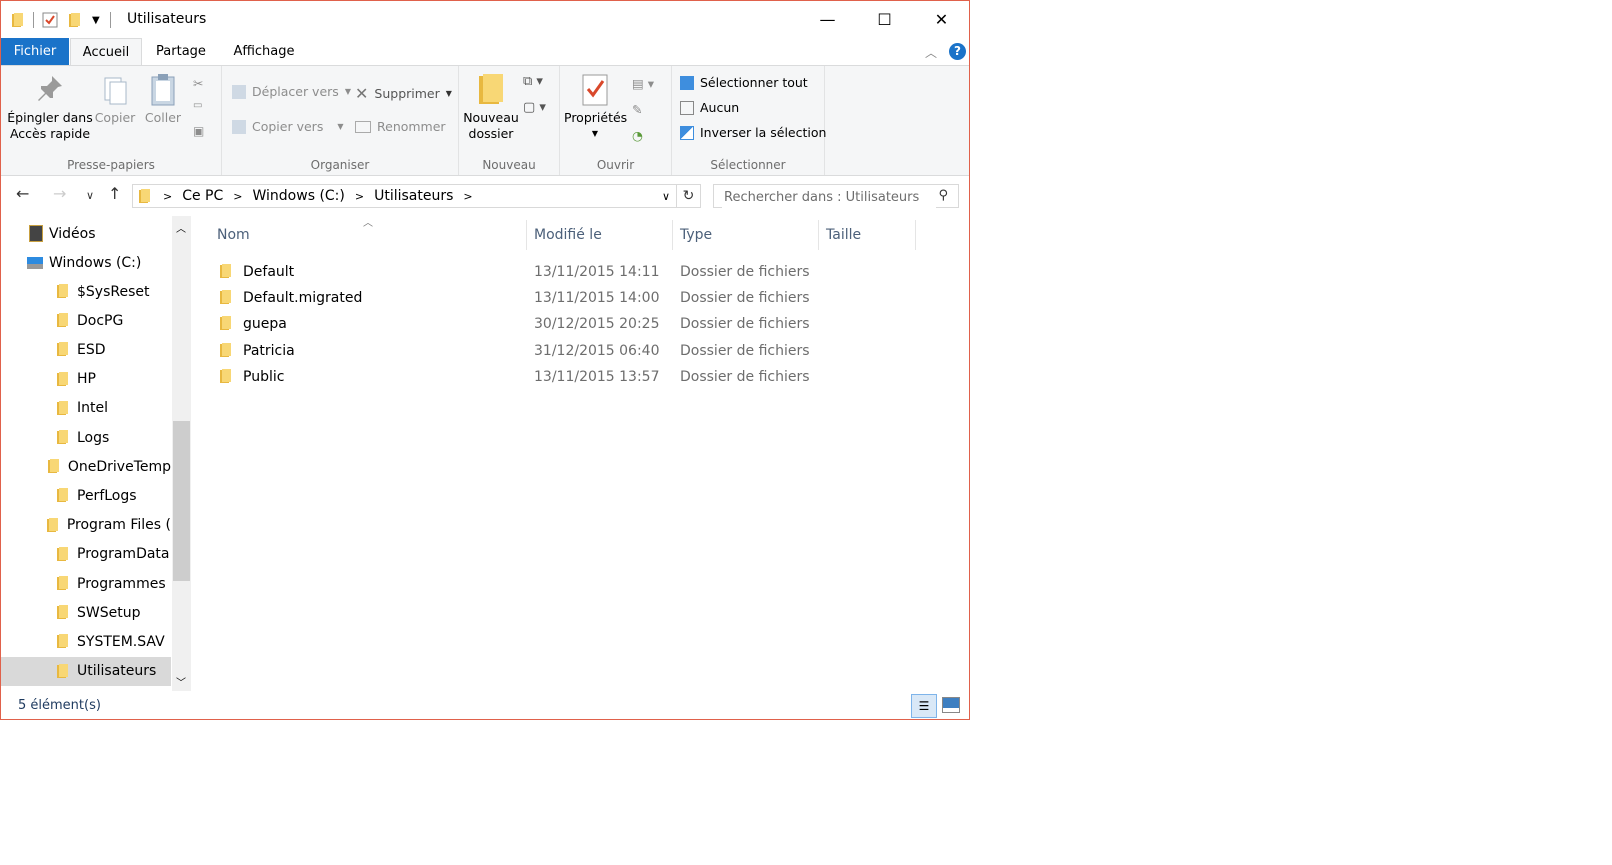 Image resolution: width=1612 pixels, height=865 pixels. What do you see at coordinates (696, 235) in the screenshot?
I see `column-header-type: Type` at bounding box center [696, 235].